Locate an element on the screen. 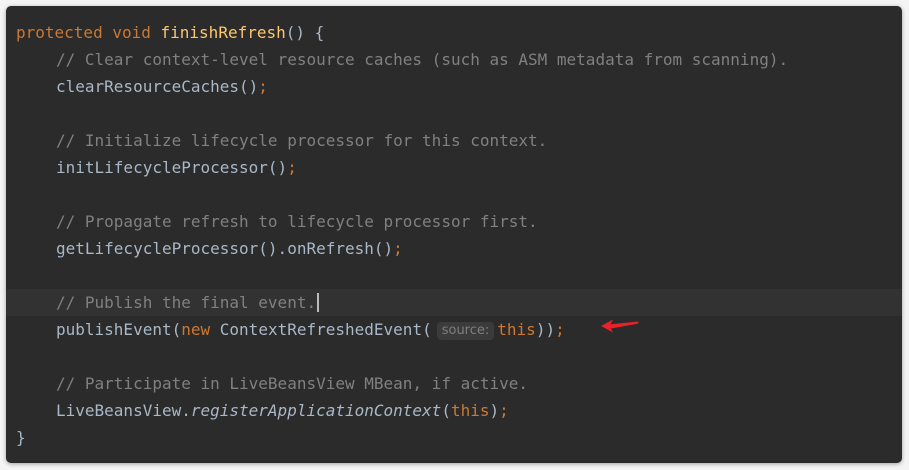 This screenshot has width=909, height=470. method-call: initLifecycleProcessor is located at coordinates (162, 167).